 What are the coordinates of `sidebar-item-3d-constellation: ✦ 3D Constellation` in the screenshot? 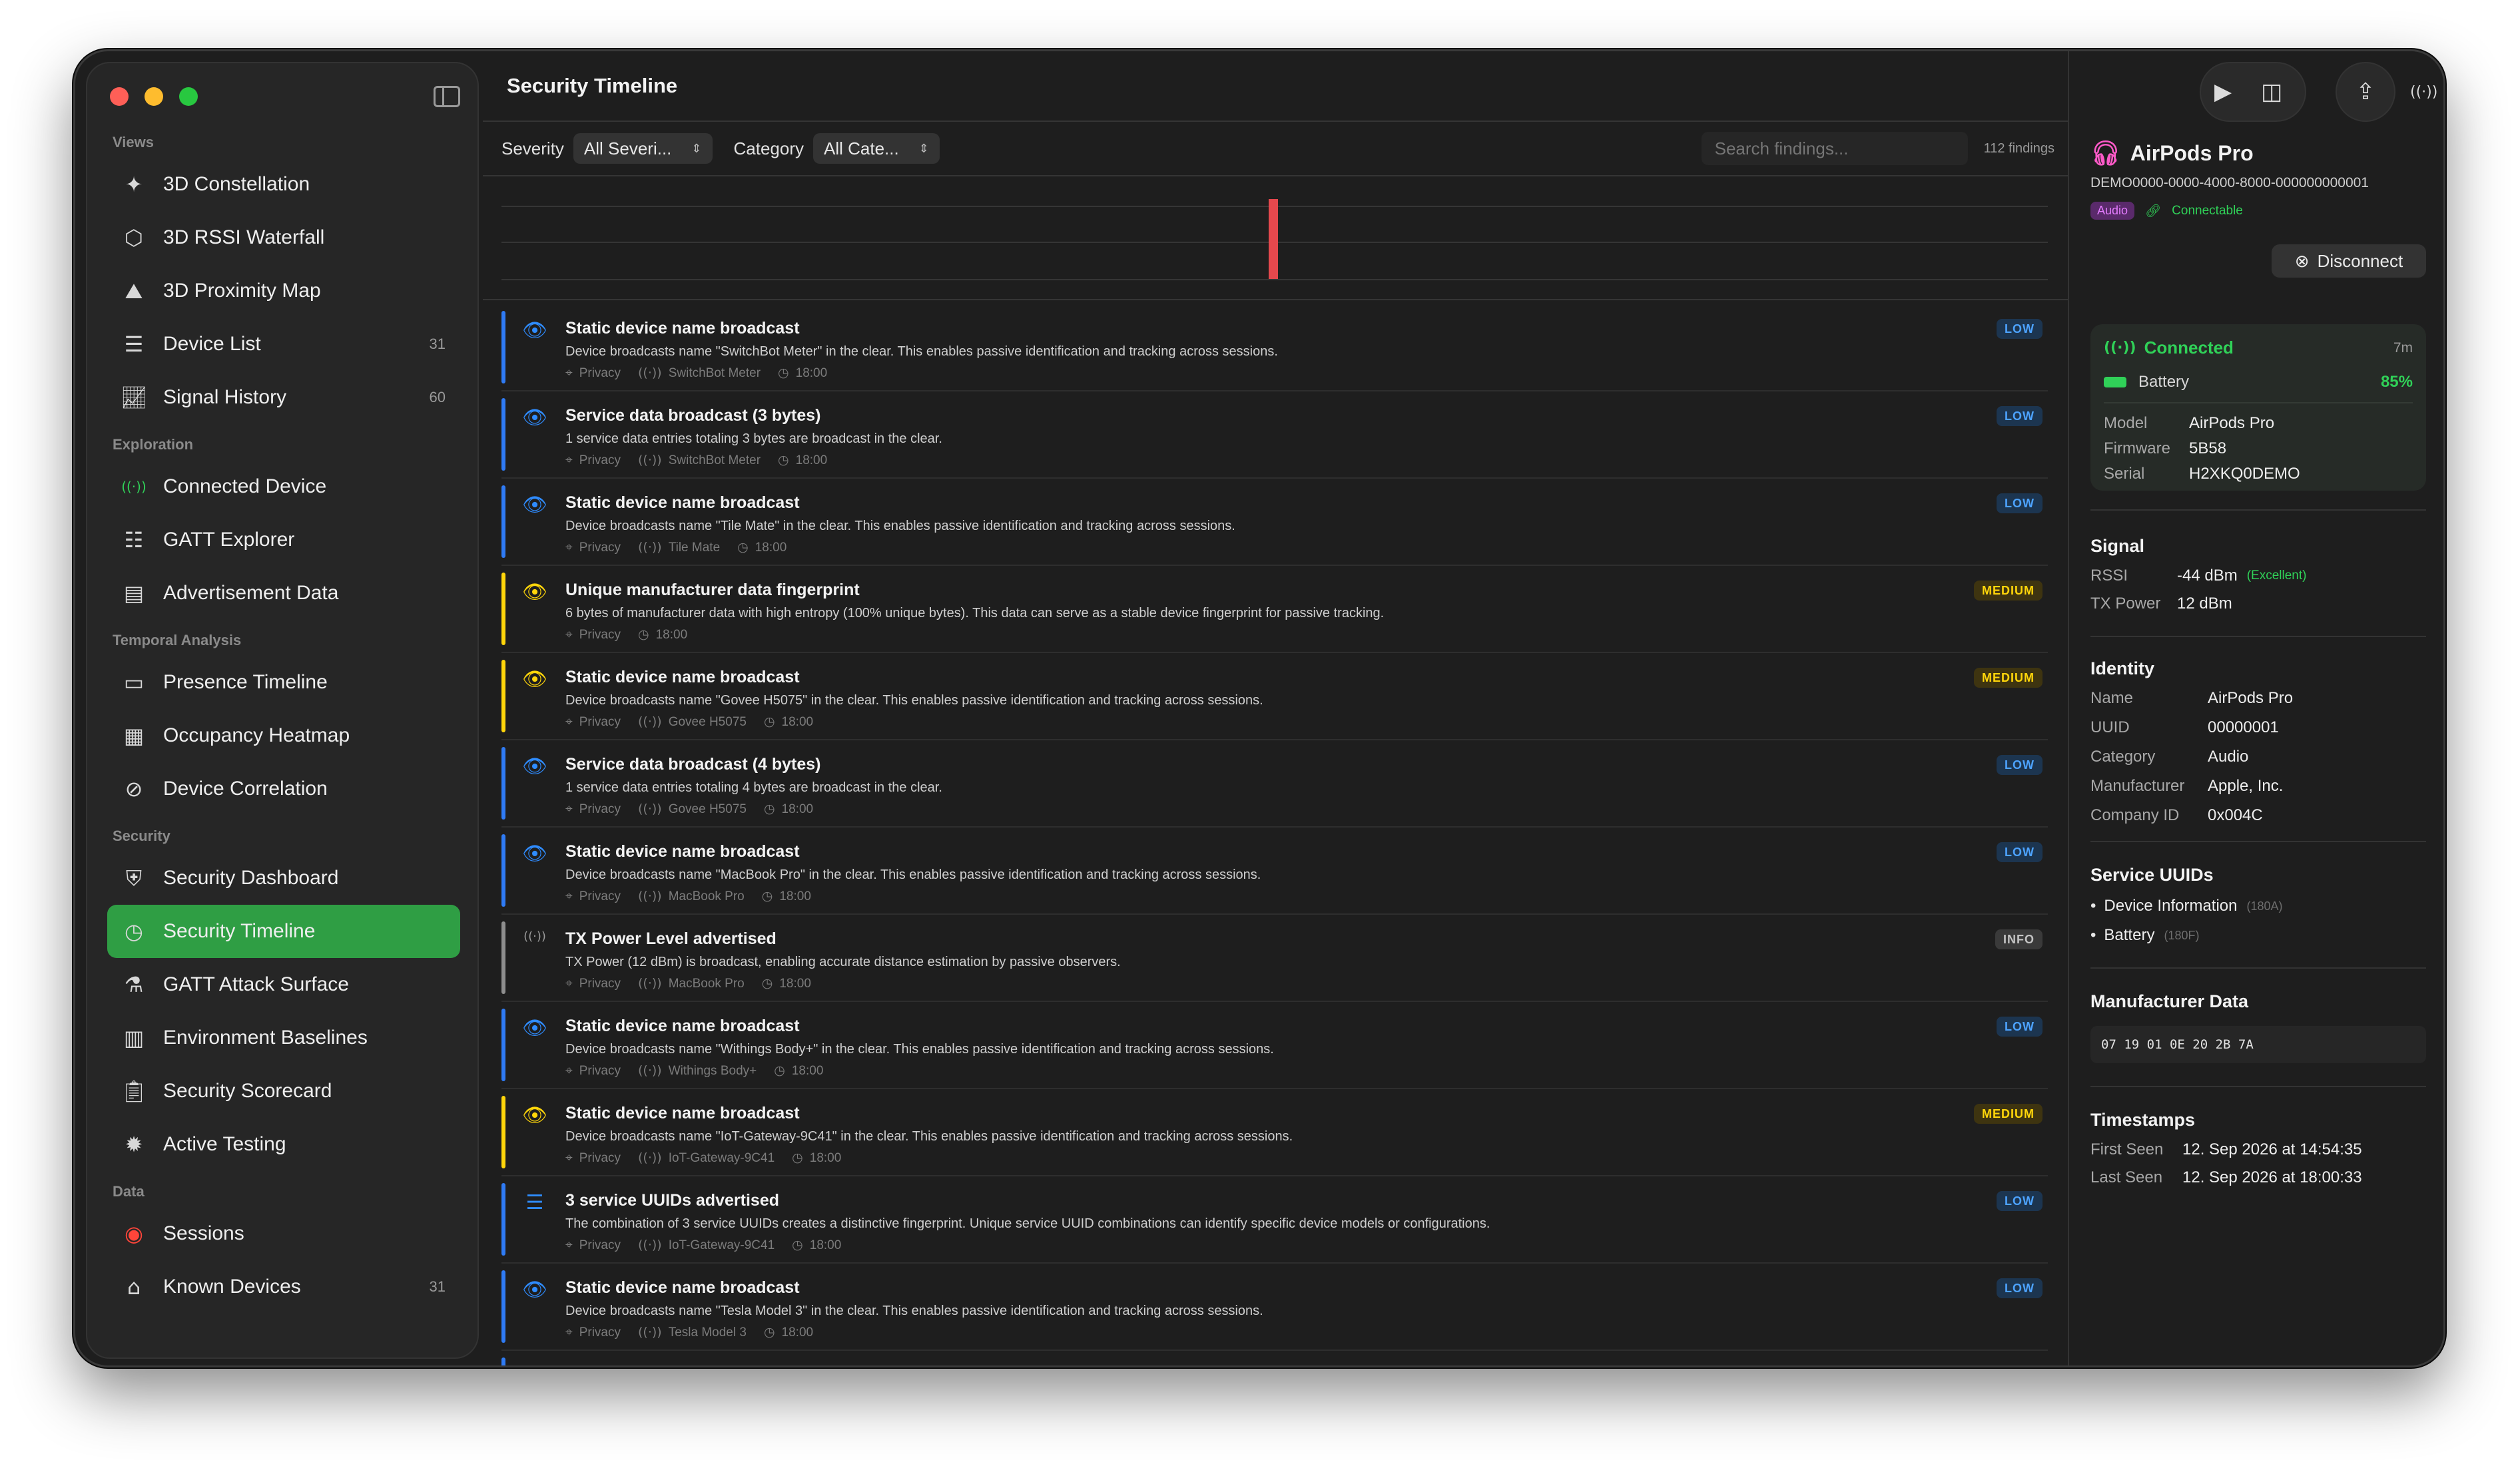 It's located at (283, 184).